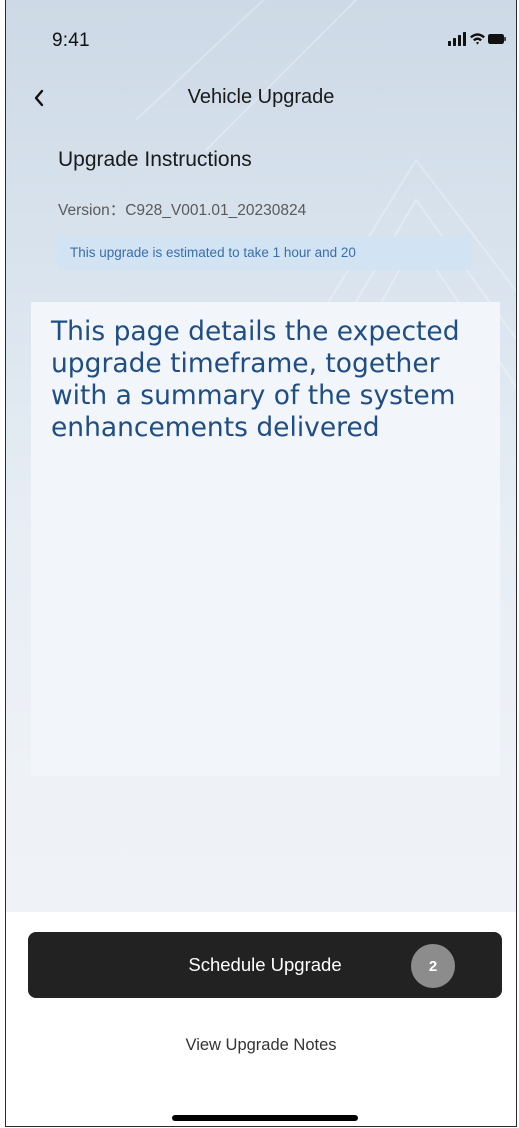 Image resolution: width=519 pixels, height=1128 pixels. I want to click on instructions-title: Upgrade Instructions, so click(155, 159).